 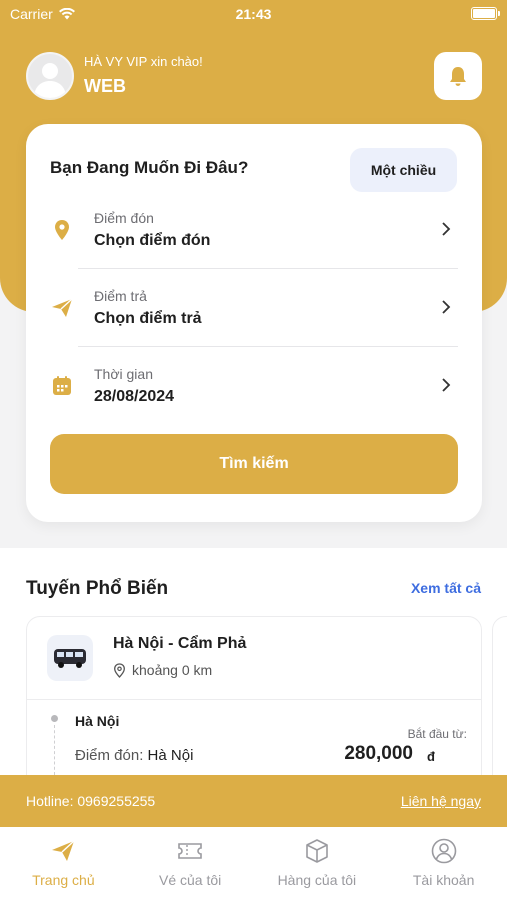 I want to click on price-unit: đ, so click(x=431, y=756).